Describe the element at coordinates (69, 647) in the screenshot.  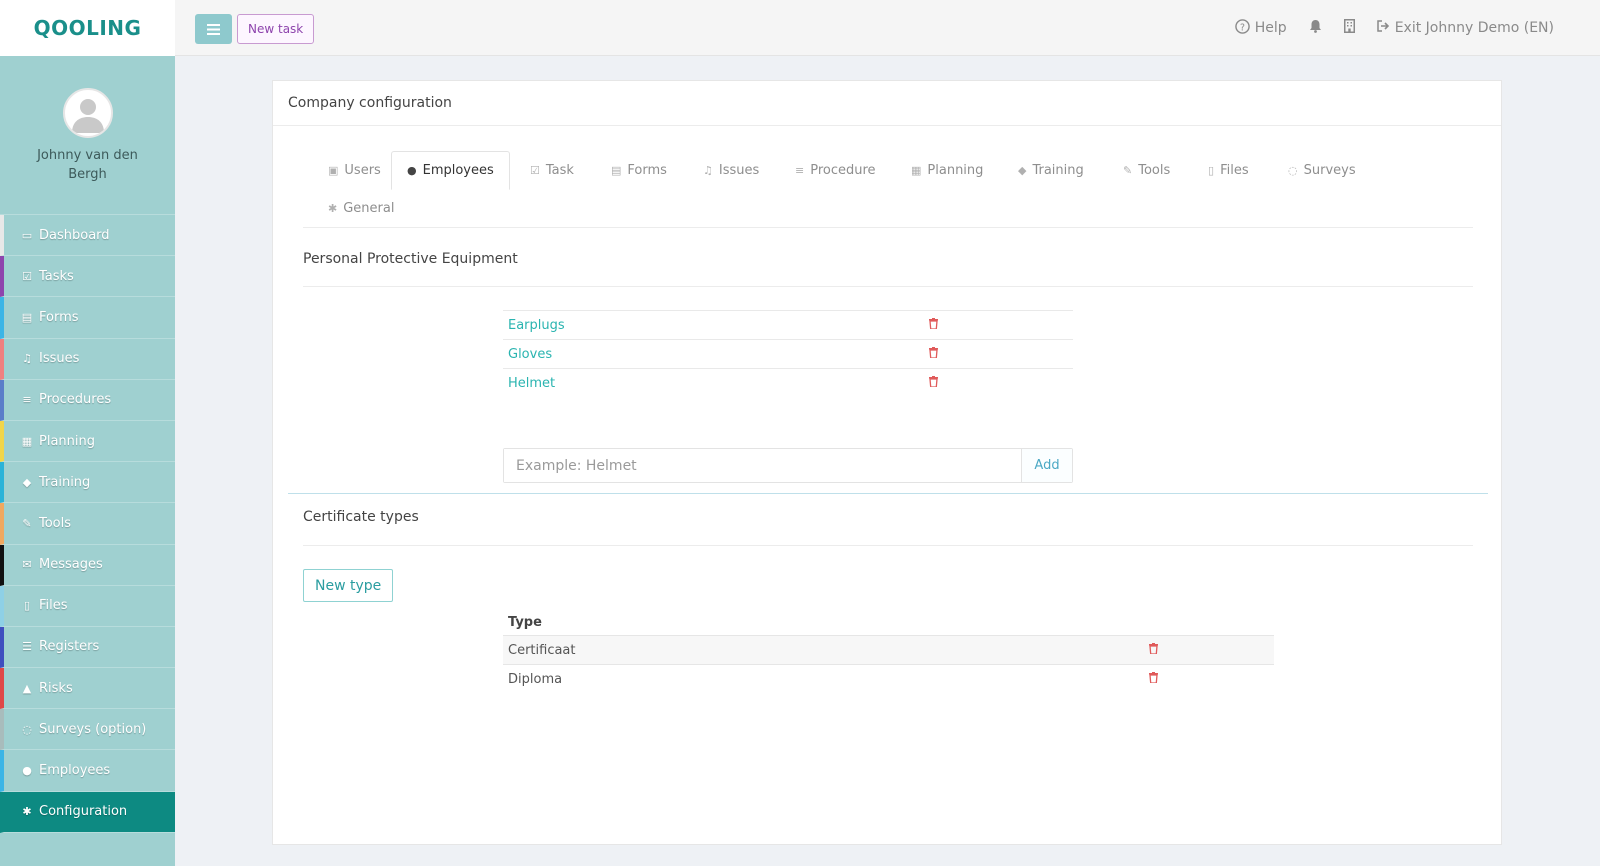
I see `sidebar-item-label: Registers` at that location.